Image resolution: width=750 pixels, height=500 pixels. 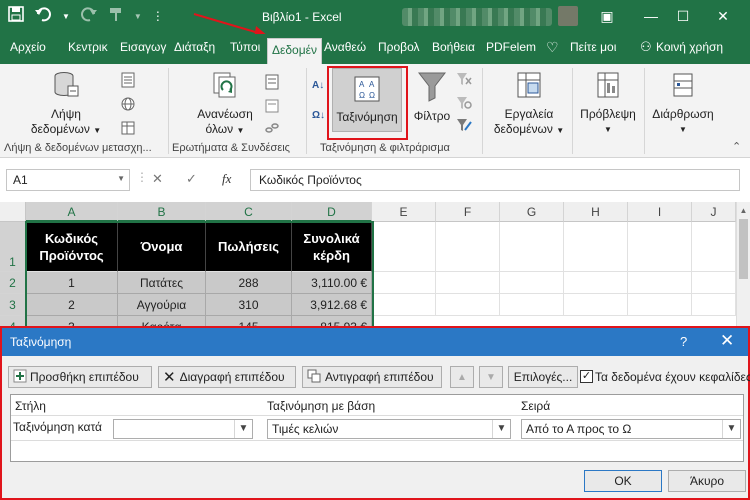 What do you see at coordinates (683, 16) in the screenshot?
I see `maximize-button: ☐` at bounding box center [683, 16].